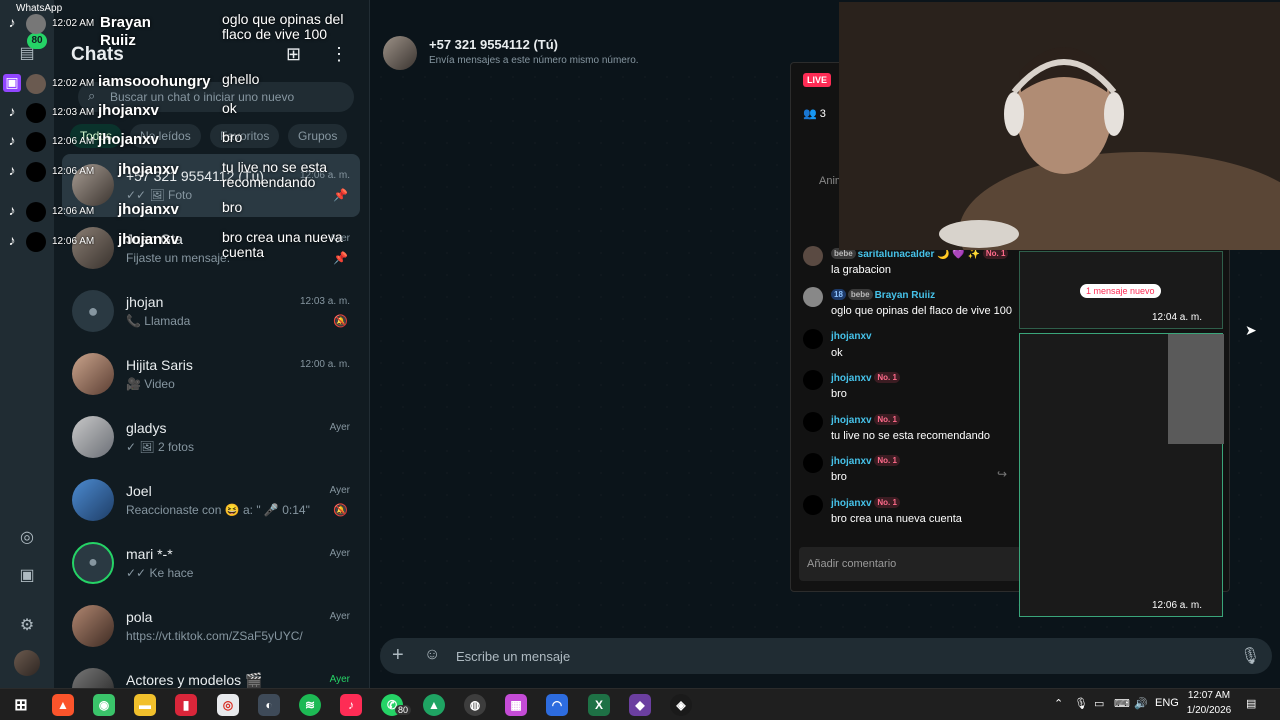  Describe the element at coordinates (139, 491) in the screenshot. I see `chat-name: Joel` at that location.